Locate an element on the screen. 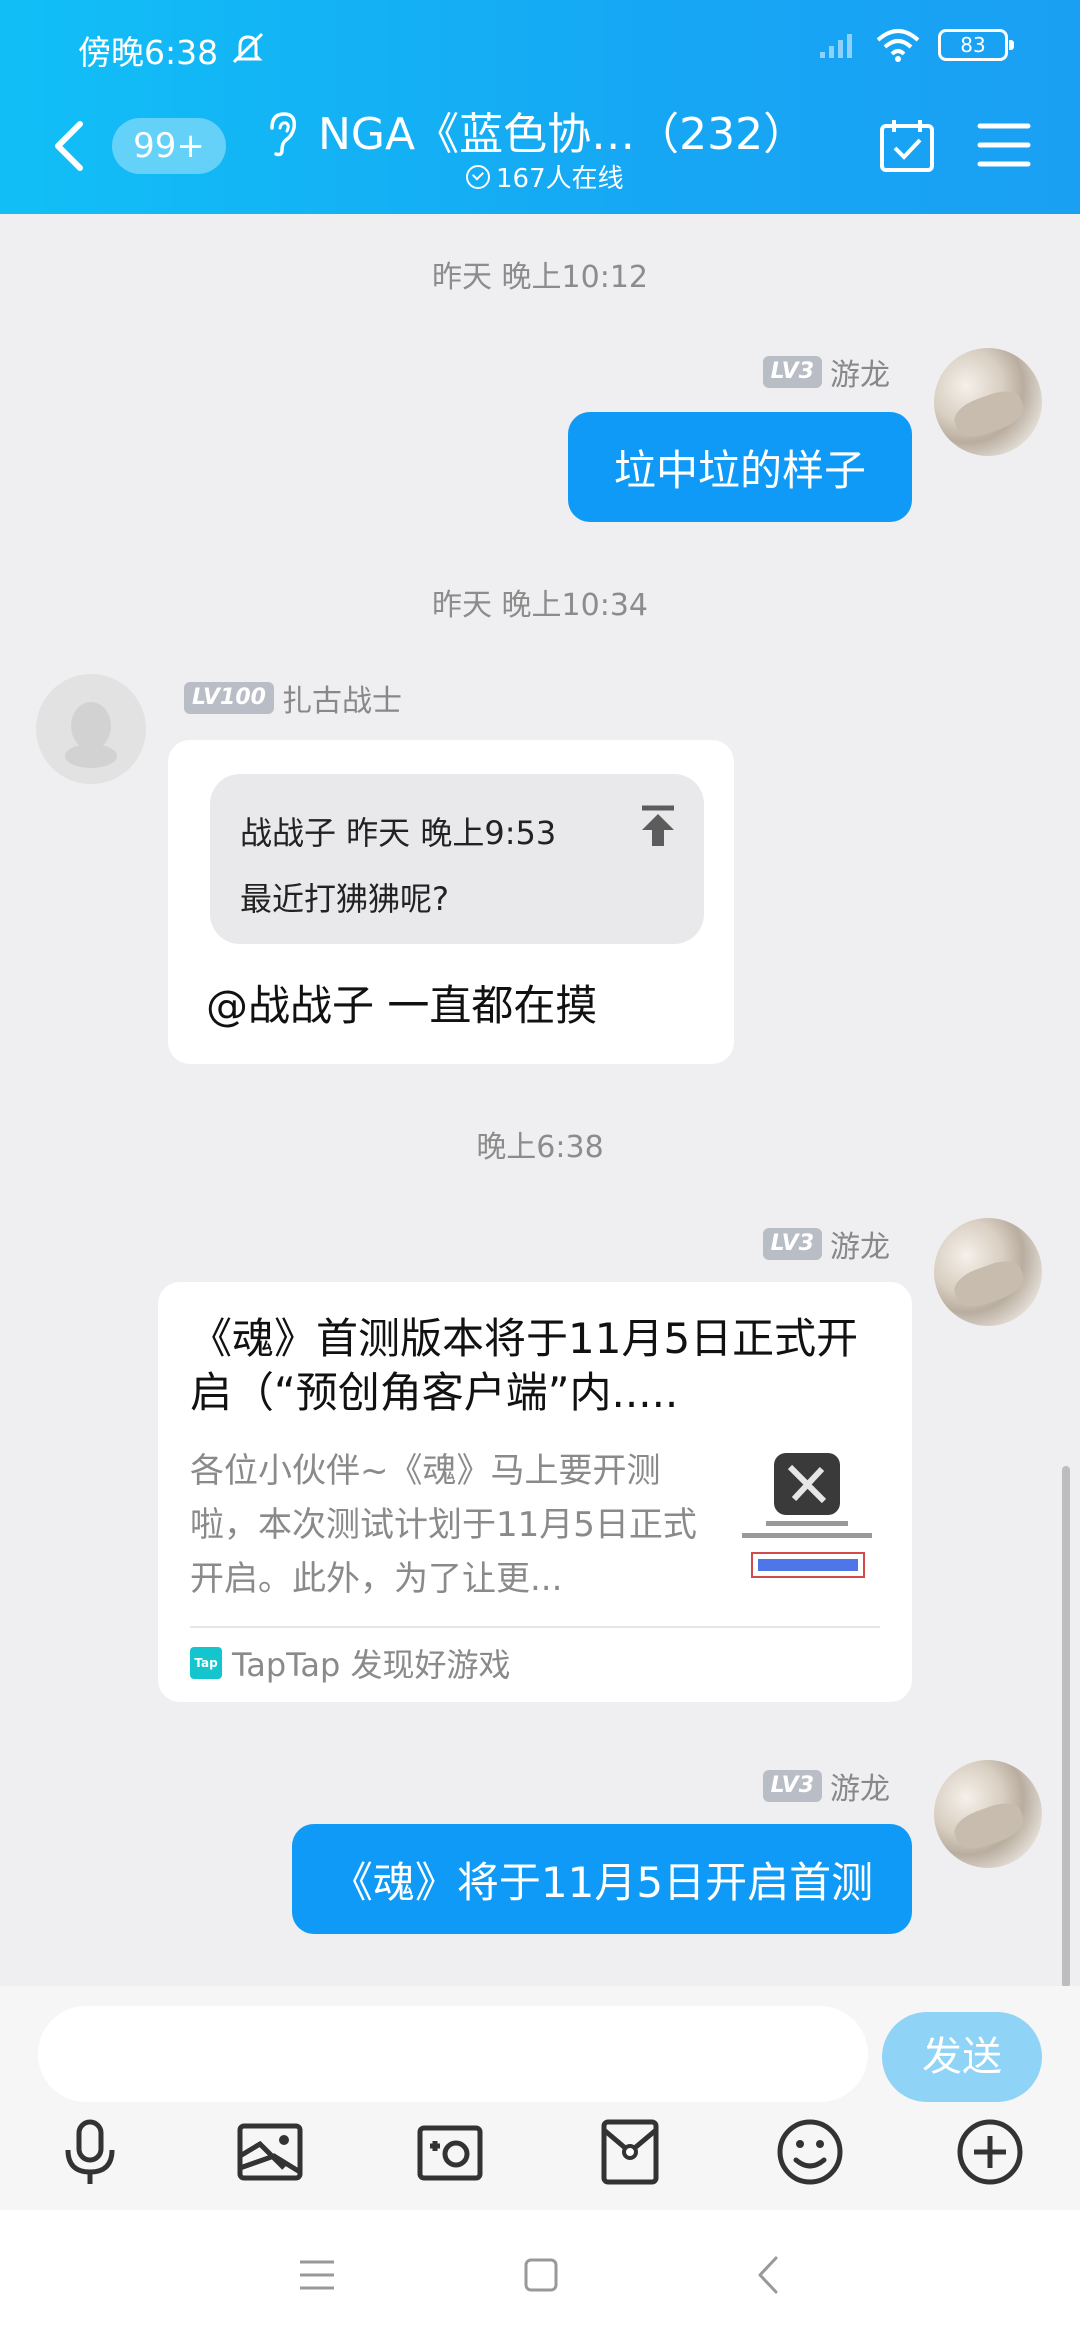 This screenshot has width=1080, height=2340. divider is located at coordinates (535, 1627).